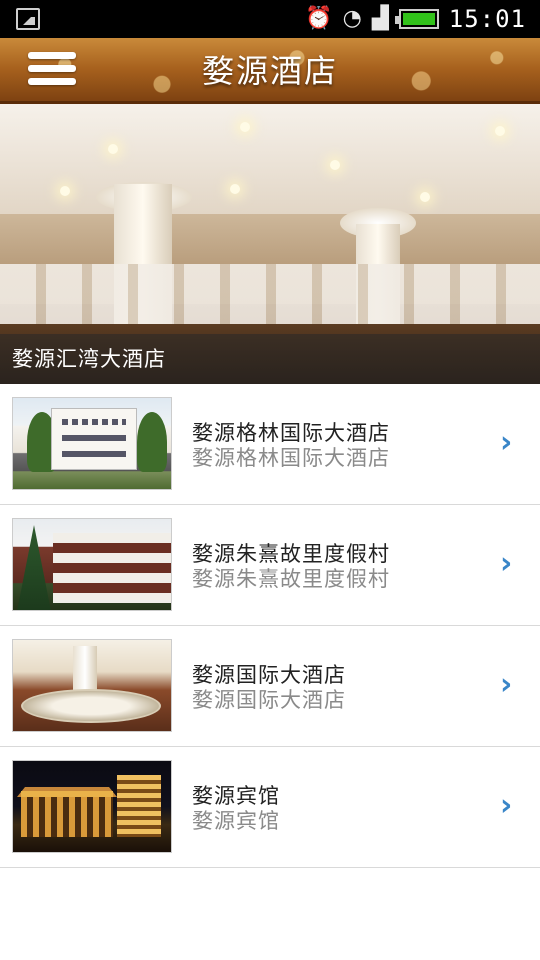 This screenshot has width=540, height=960. Describe the element at coordinates (270, 359) in the screenshot. I see `banner-caption: 婺源汇湾大酒店` at that location.